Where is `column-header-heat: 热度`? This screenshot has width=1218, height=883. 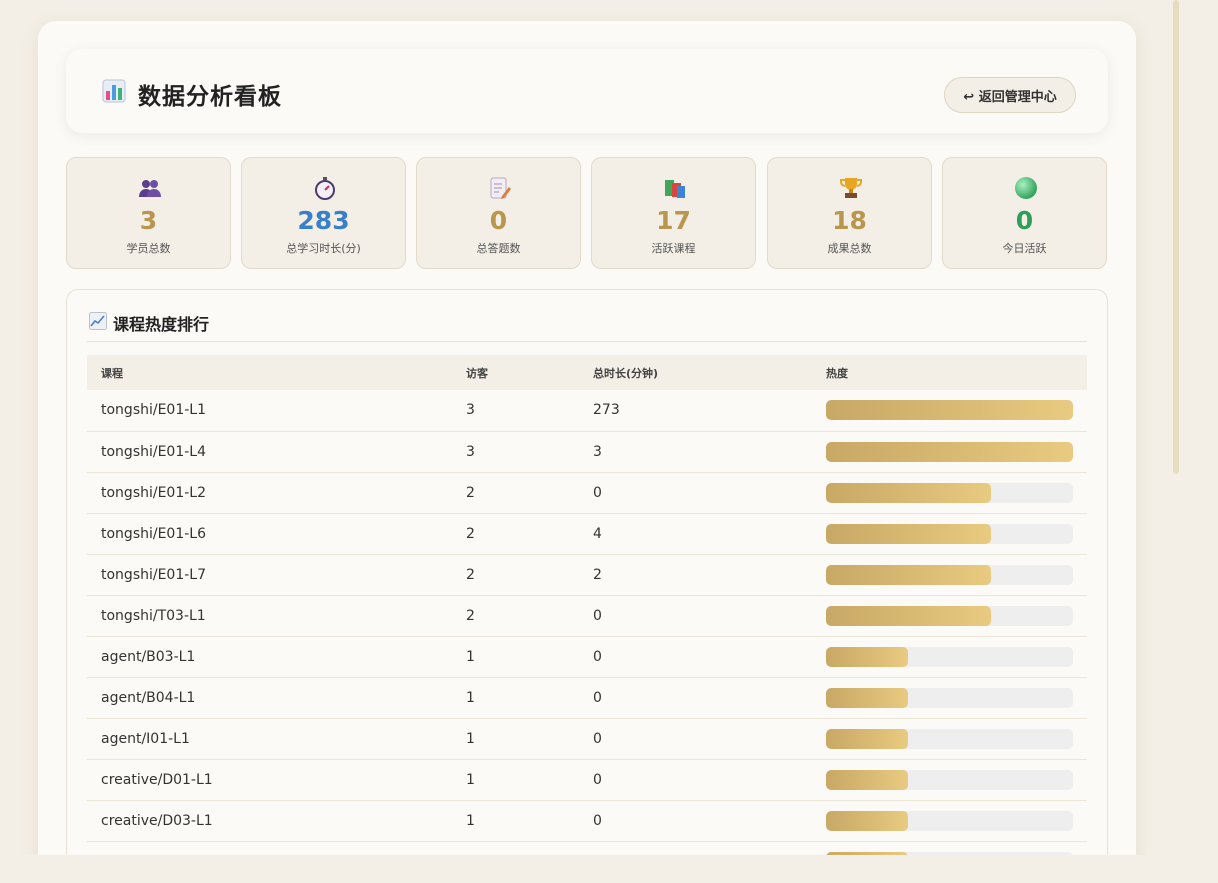
column-header-heat: 热度 is located at coordinates (837, 373).